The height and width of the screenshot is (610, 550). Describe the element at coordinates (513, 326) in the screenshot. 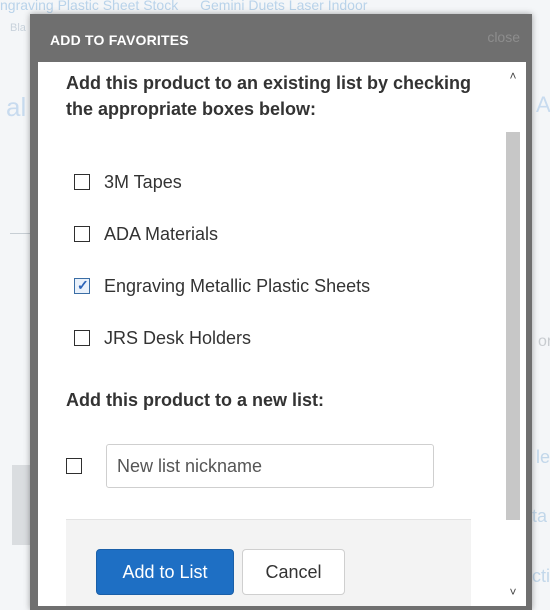

I see `scrollbar-thumb` at that location.